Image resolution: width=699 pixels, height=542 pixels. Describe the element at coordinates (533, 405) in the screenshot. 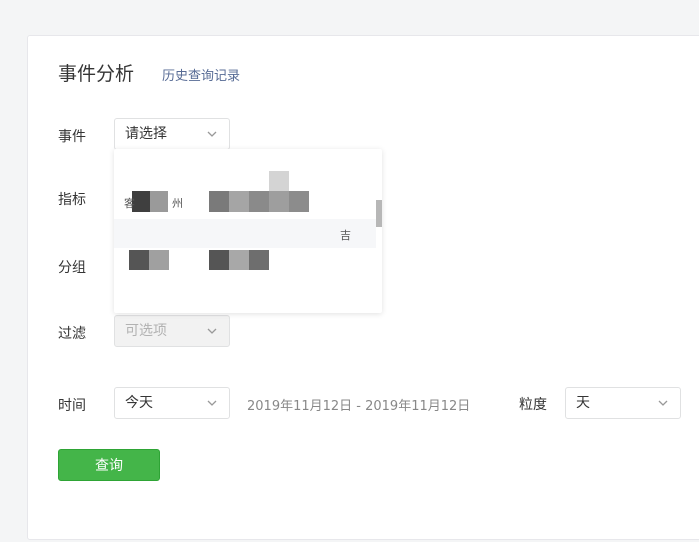

I see `granularity-label: 粒度` at that location.